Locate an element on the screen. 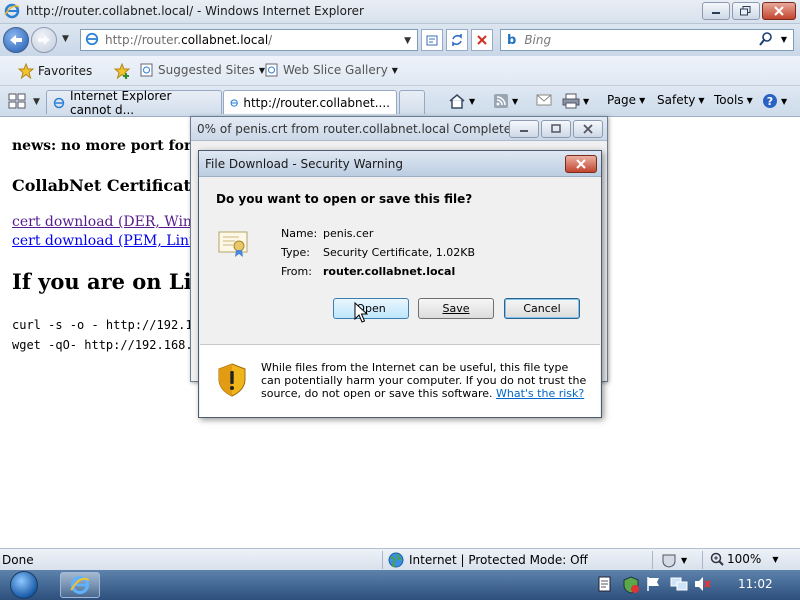 Image resolution: width=800 pixels, height=600 pixels. add-to-favorites-bar-button is located at coordinates (123, 71).